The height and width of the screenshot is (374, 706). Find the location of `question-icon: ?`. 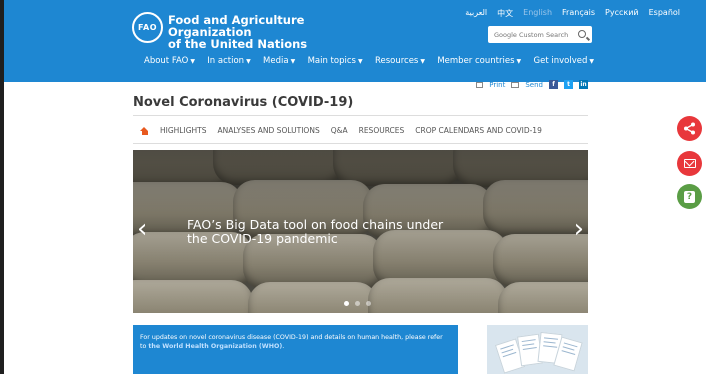

question-icon: ? is located at coordinates (689, 196).